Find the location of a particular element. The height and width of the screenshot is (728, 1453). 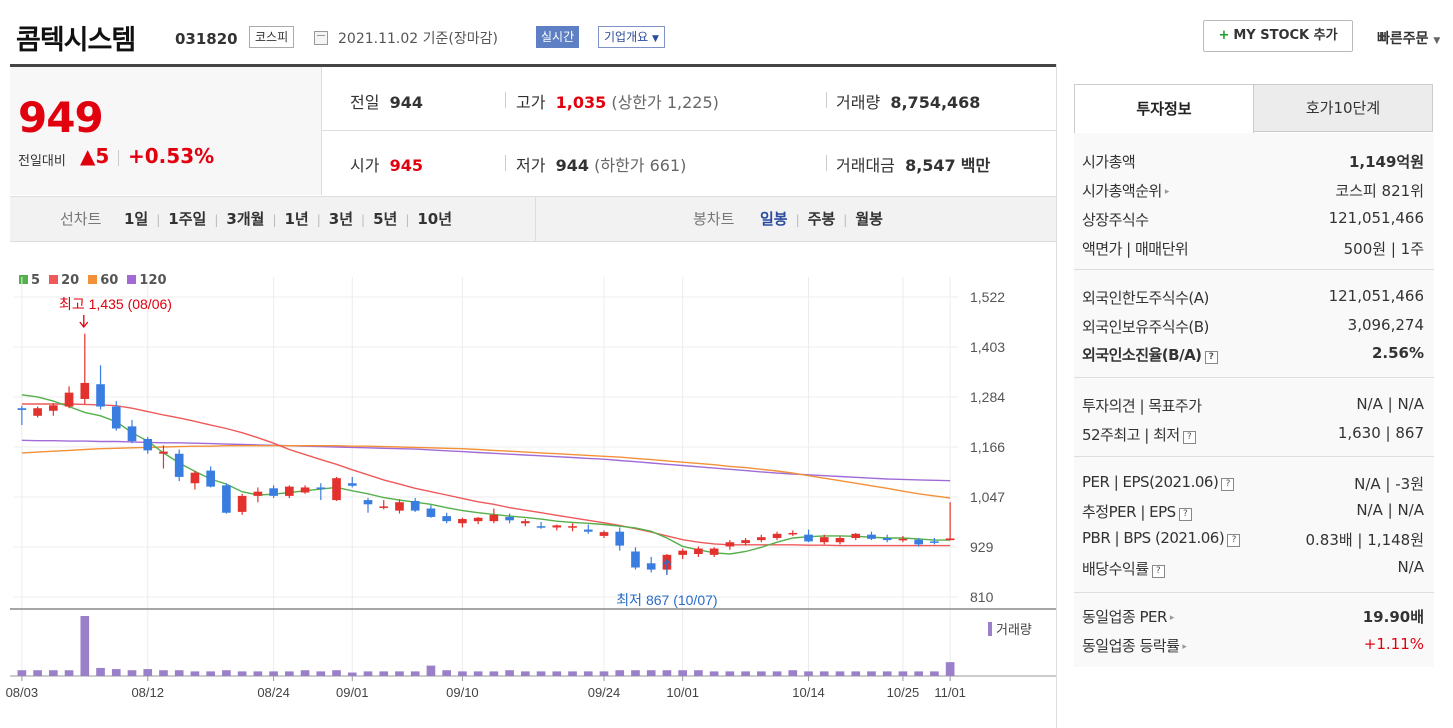

market-cap-rank-label: 시가총액순위 is located at coordinates (1122, 191).